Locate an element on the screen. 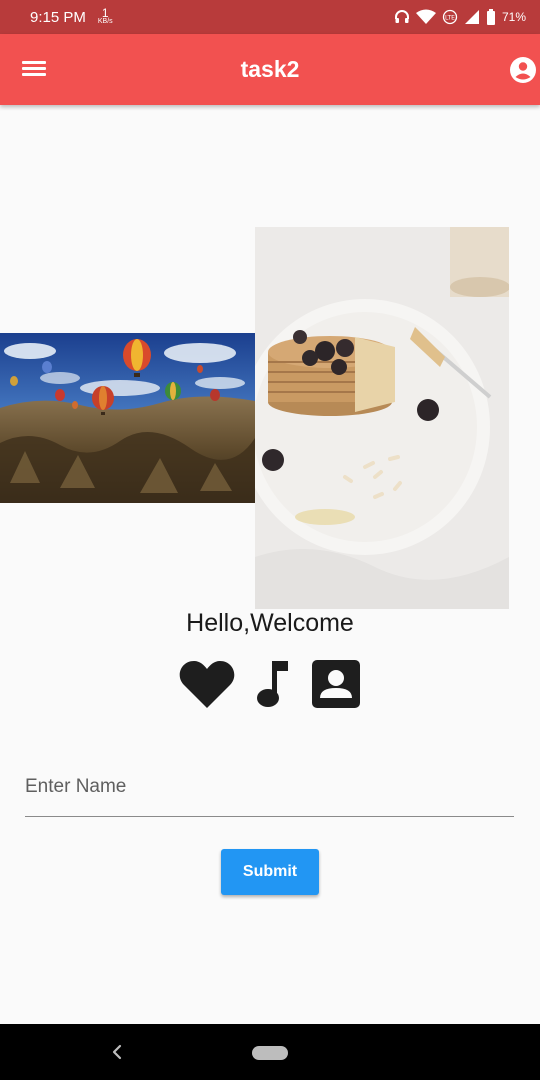 The width and height of the screenshot is (540, 1080). volte-icon: LTE is located at coordinates (450, 17).